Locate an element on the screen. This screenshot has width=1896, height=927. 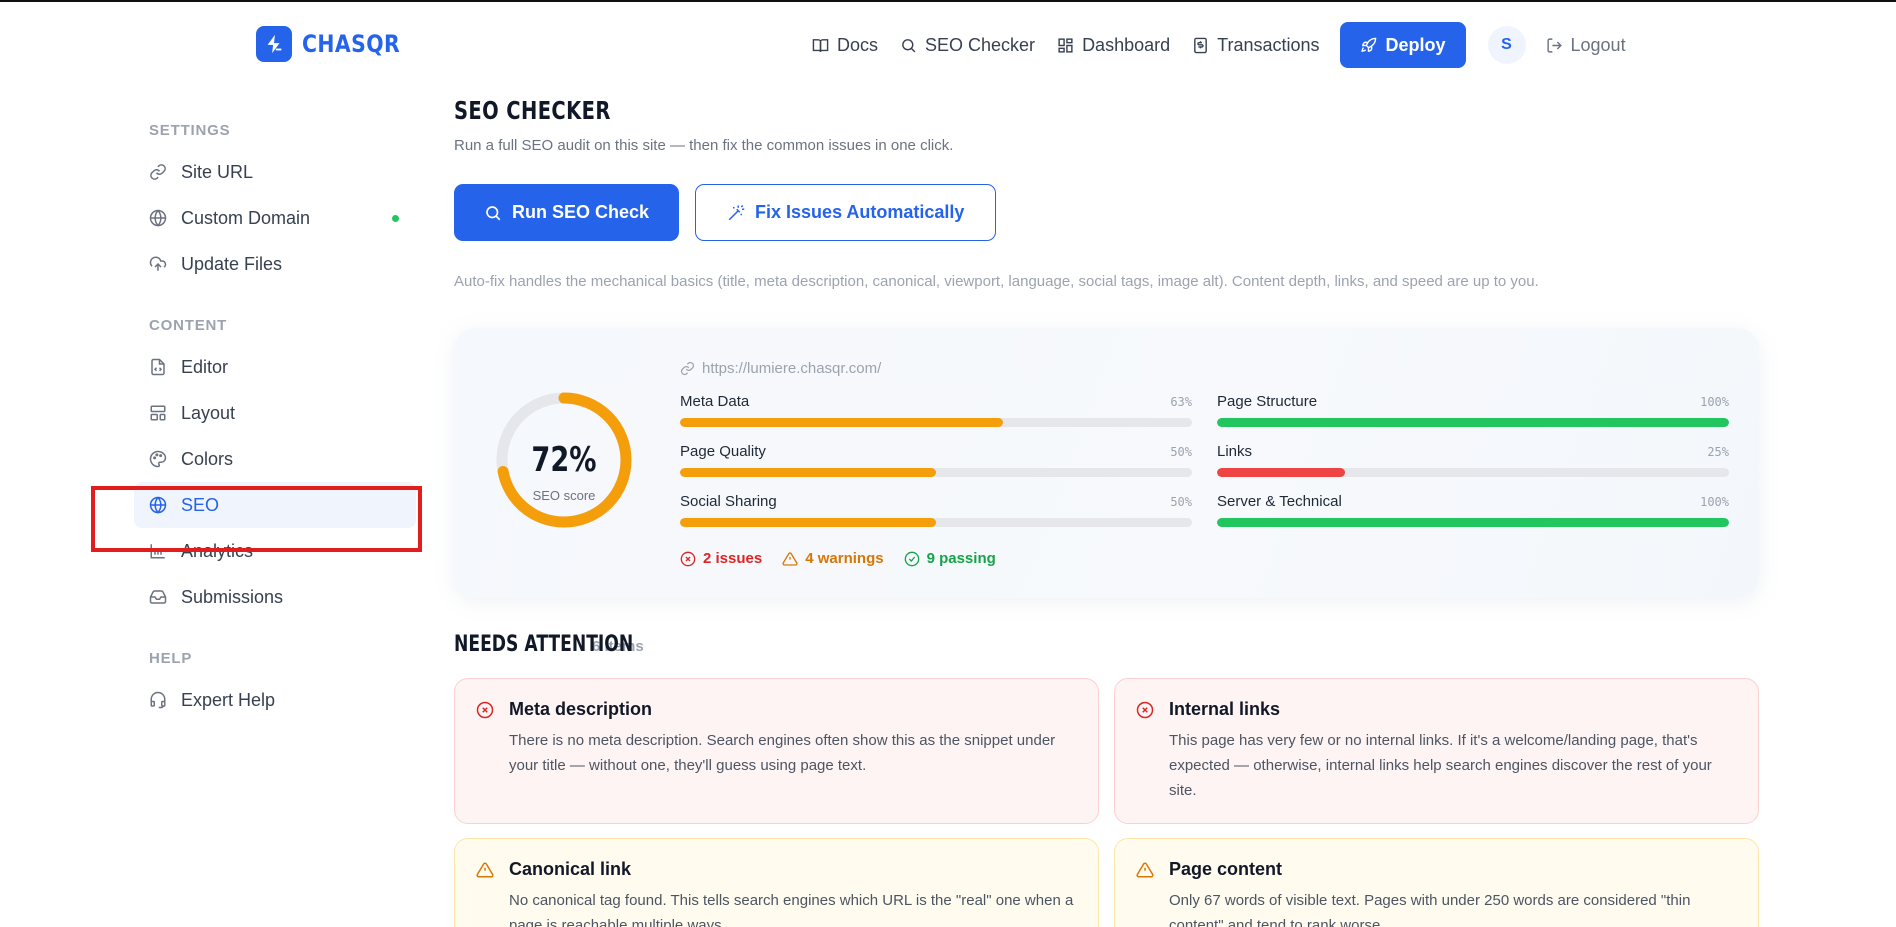
metric-pct: 63% is located at coordinates (1181, 402).